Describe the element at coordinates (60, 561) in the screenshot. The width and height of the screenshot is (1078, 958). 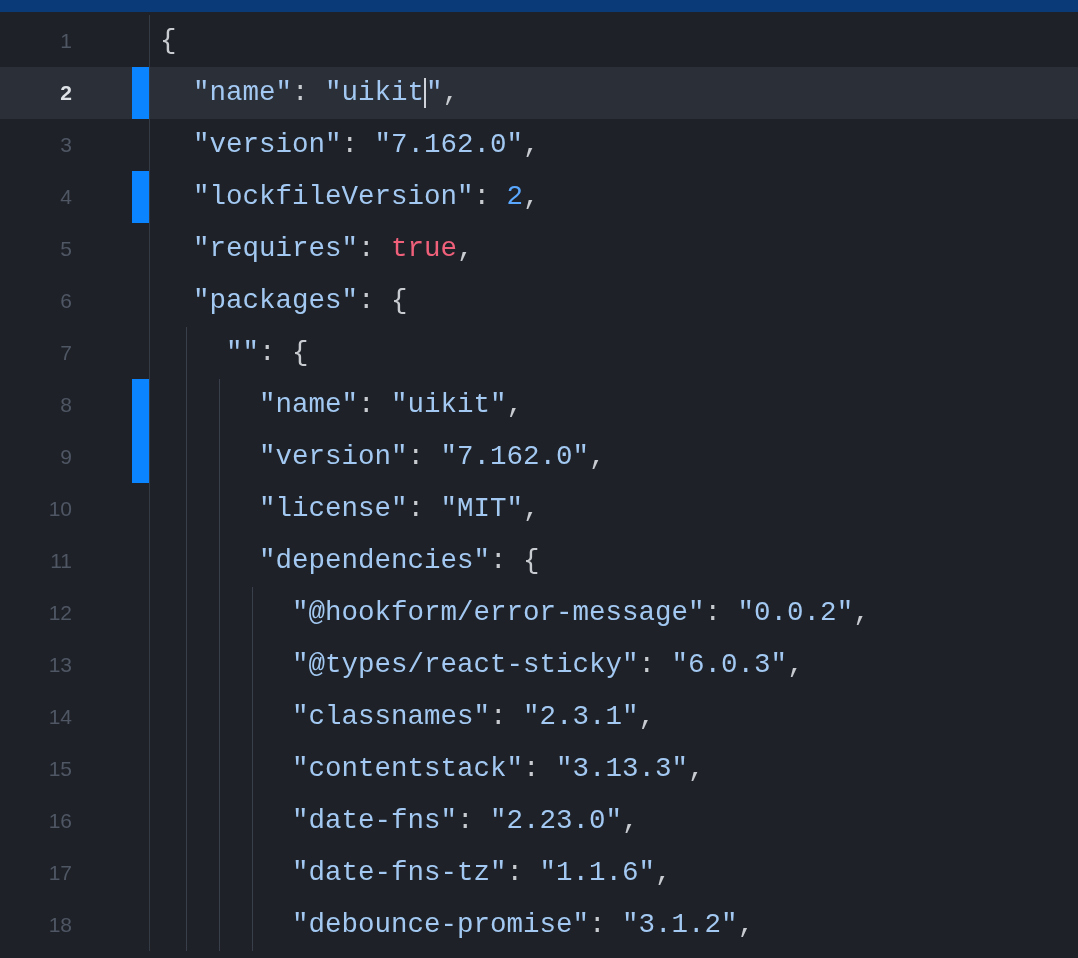
I see `line-number: 11` at that location.